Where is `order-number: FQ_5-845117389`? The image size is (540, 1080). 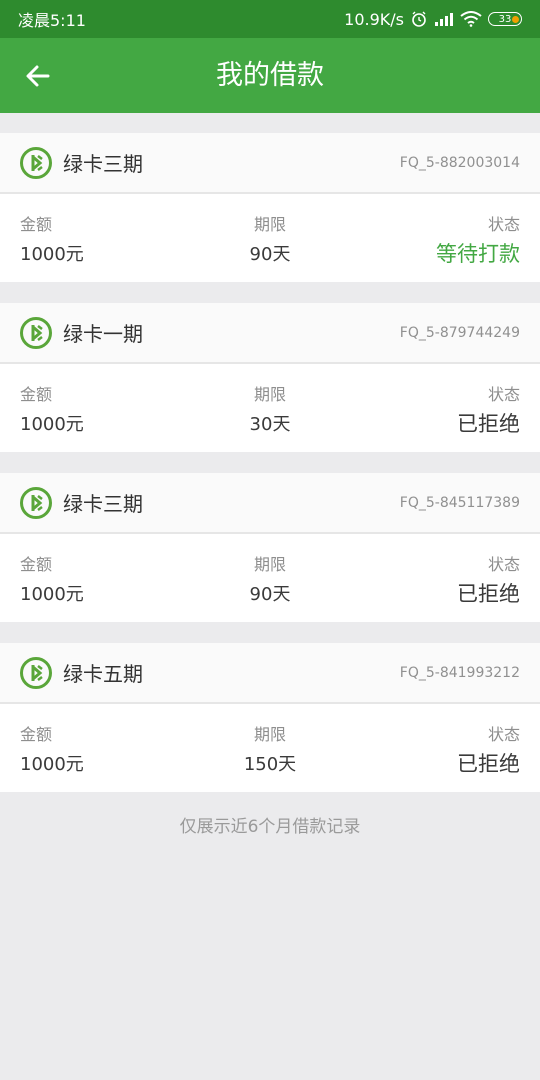
order-number: FQ_5-845117389 is located at coordinates (459, 502).